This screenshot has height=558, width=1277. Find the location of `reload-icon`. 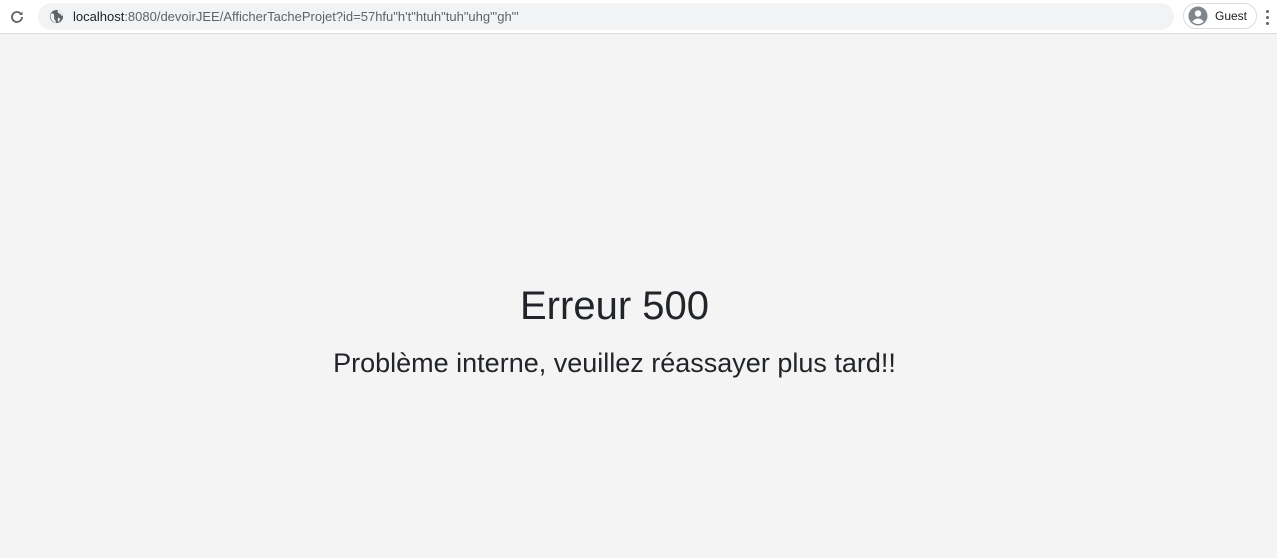

reload-icon is located at coordinates (17, 17).